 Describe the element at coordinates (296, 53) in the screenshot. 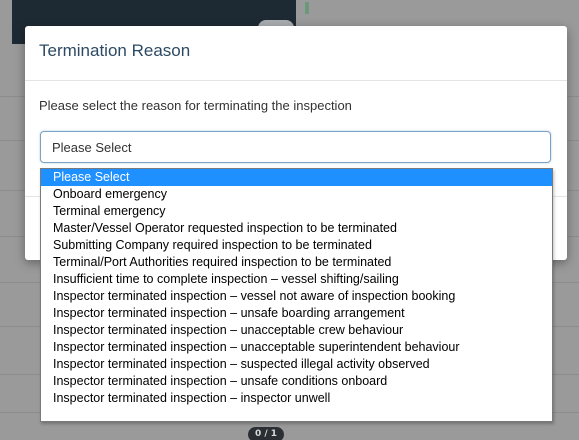

I see `modal-header: Termination Reason` at that location.